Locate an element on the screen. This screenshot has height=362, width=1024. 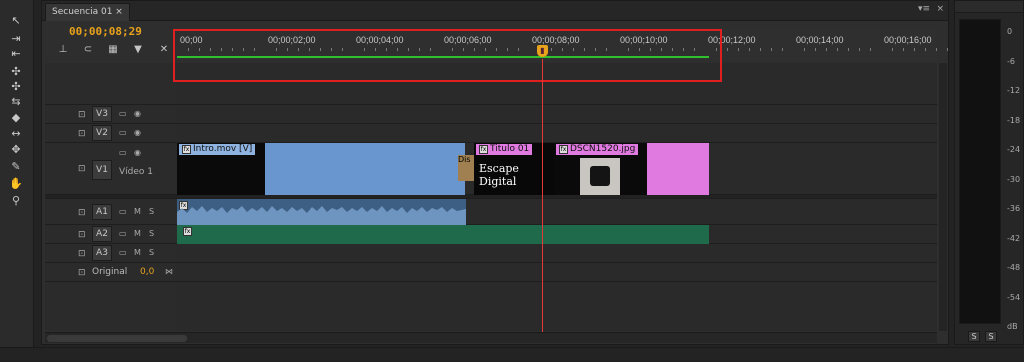
clip-transition: Dis is located at coordinates (466, 168).